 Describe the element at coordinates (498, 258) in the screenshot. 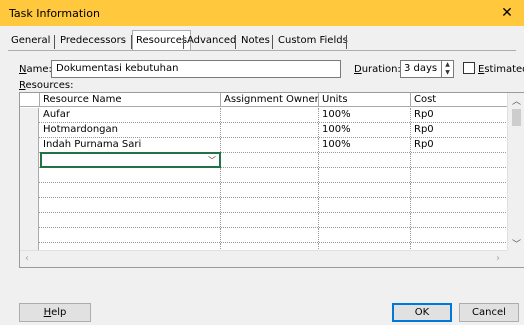

I see `scroll-right-icon: ›` at that location.